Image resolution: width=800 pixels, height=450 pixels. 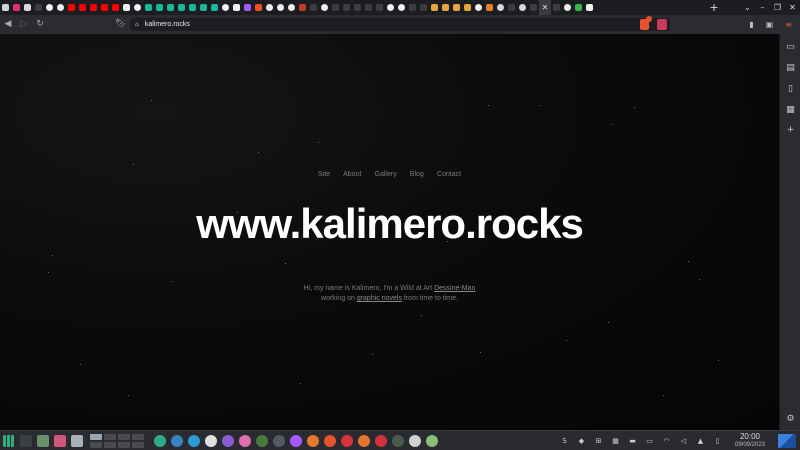 I want to click on url-text: kalimero.rocks, so click(x=167, y=24).